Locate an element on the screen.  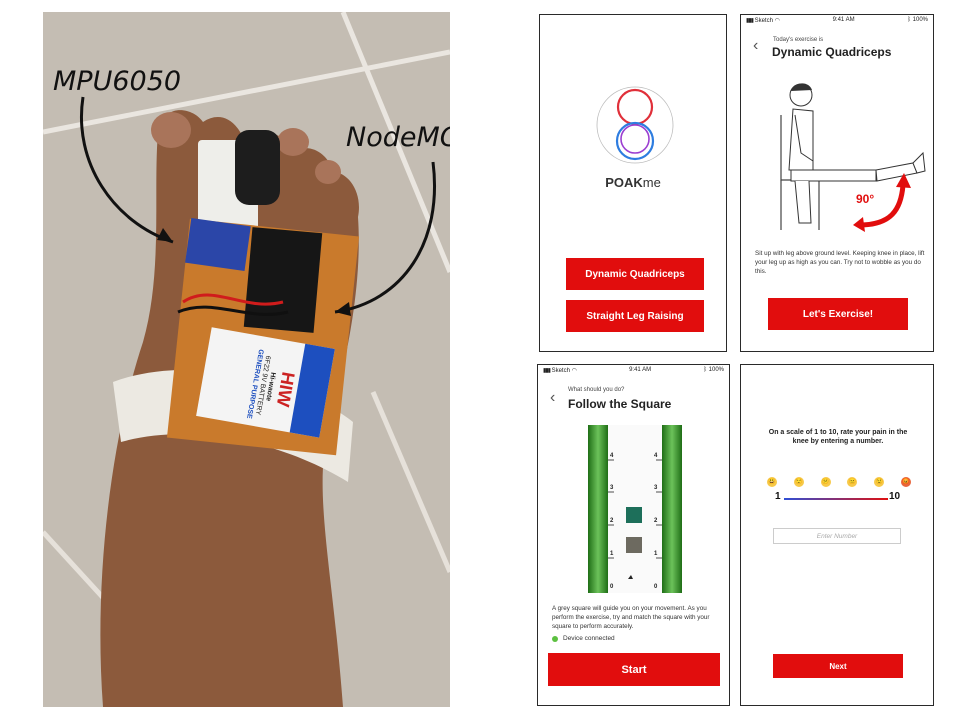
angry-face-icon: 😡 is located at coordinates (905, 482).